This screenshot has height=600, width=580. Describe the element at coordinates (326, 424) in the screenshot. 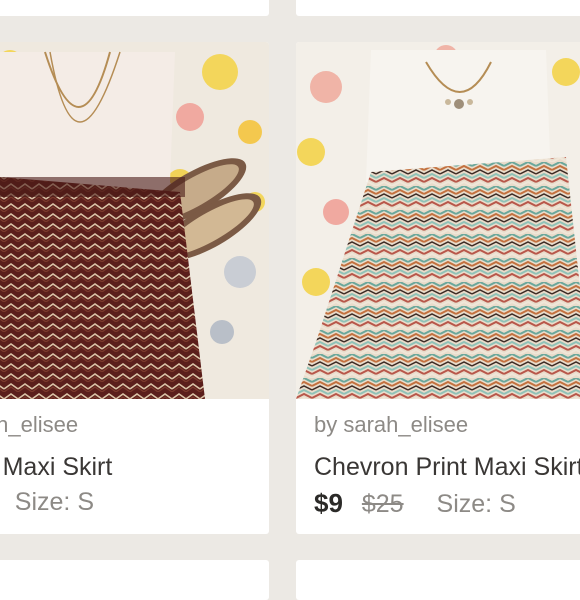

I see `seller-prefix: by` at that location.